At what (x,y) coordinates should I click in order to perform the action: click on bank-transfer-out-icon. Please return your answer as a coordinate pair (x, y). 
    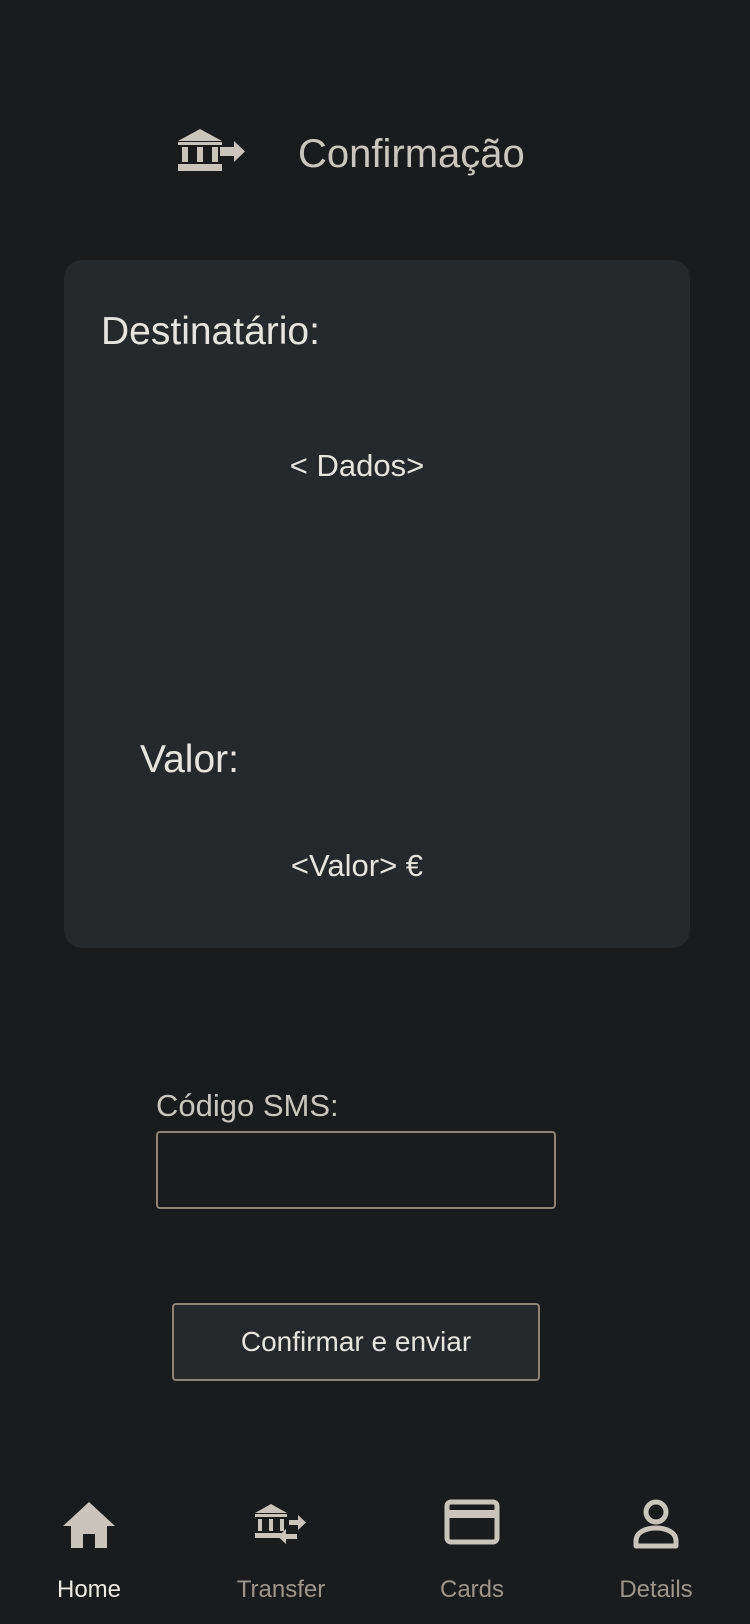
    Looking at the image, I should click on (212, 152).